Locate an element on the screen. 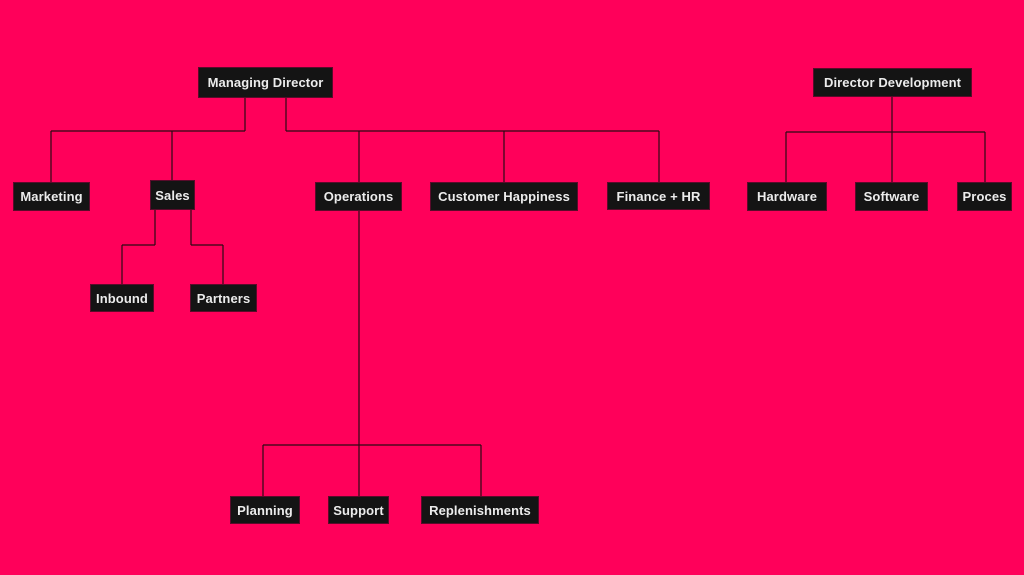 This screenshot has height=575, width=1024. node-operations: Operations is located at coordinates (358, 196).